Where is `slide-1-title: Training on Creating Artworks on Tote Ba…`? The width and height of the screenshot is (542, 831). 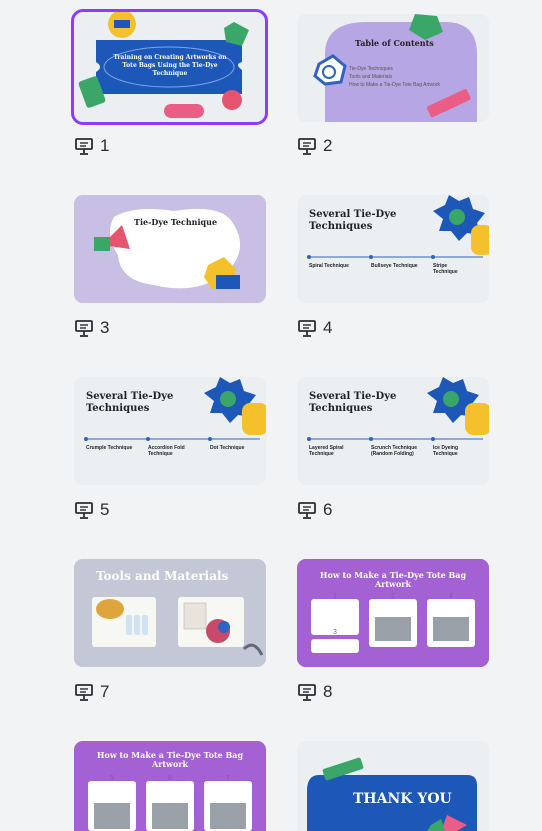
slide-1-title: Training on Creating Artworks on Tote Ba… is located at coordinates (170, 65).